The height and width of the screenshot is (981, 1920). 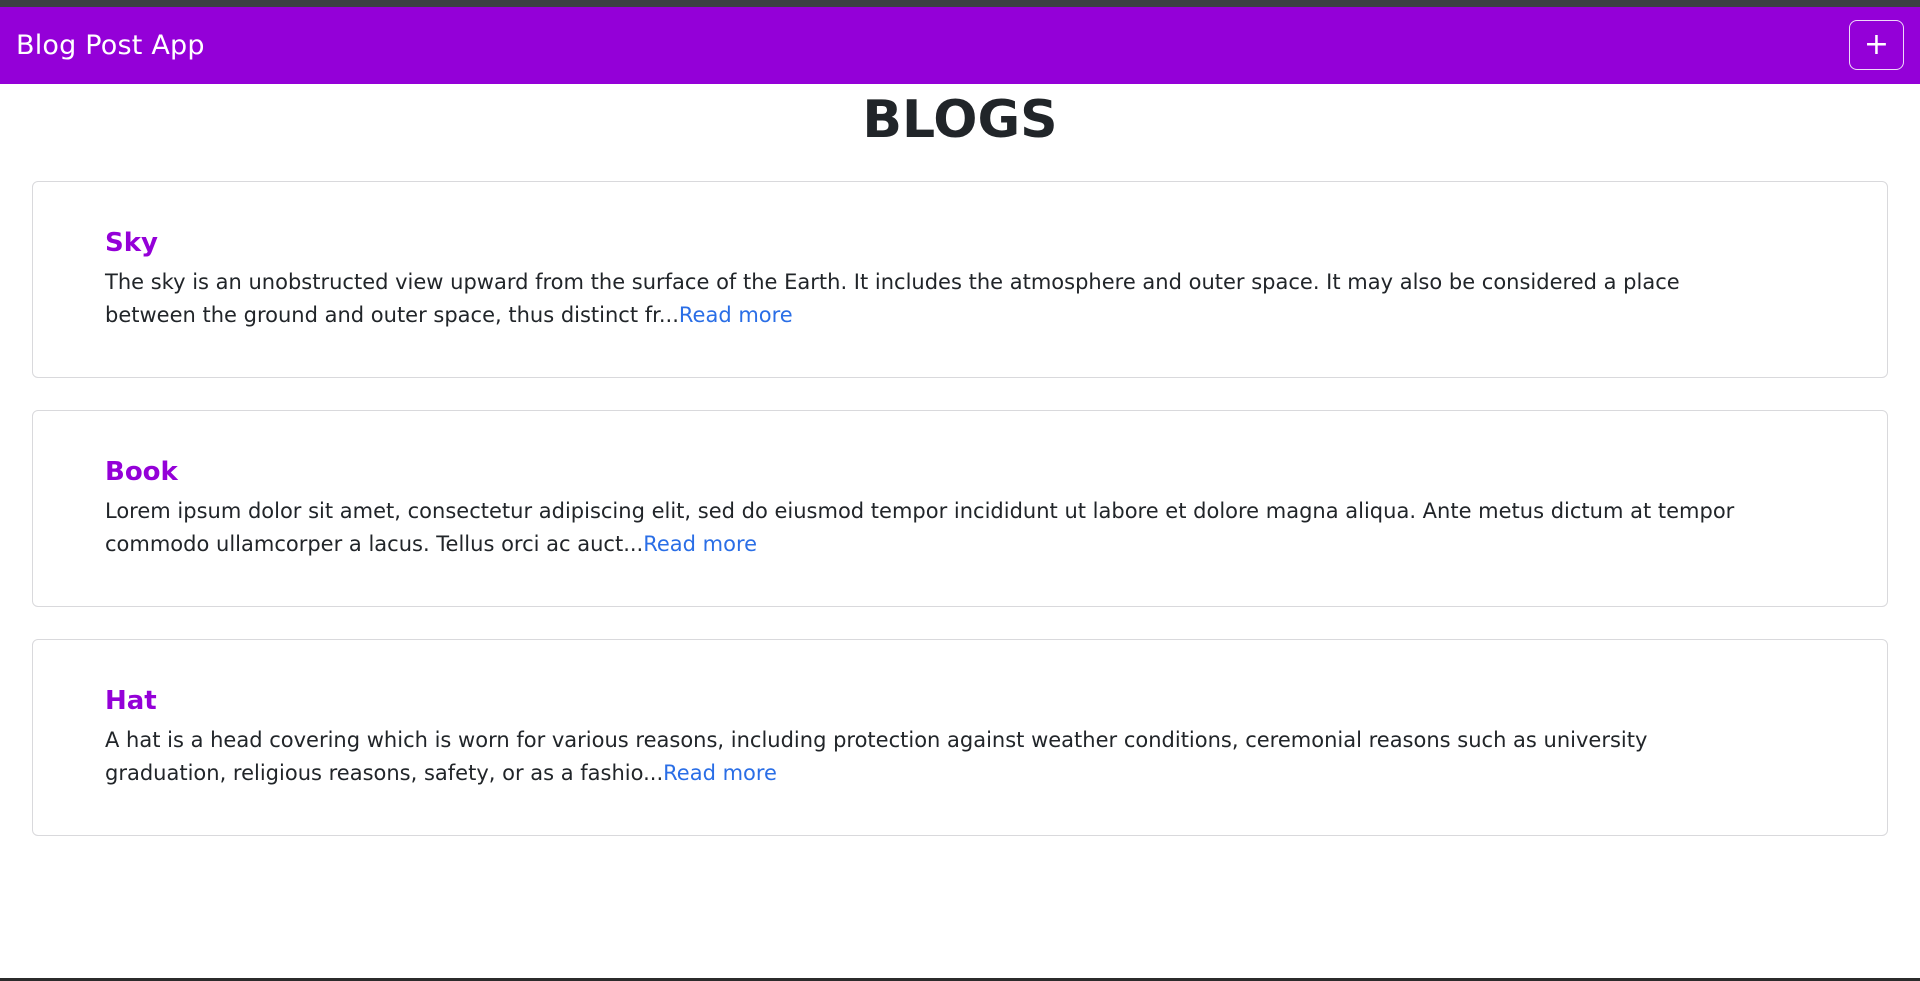 I want to click on blog-title: Sky, so click(x=131, y=243).